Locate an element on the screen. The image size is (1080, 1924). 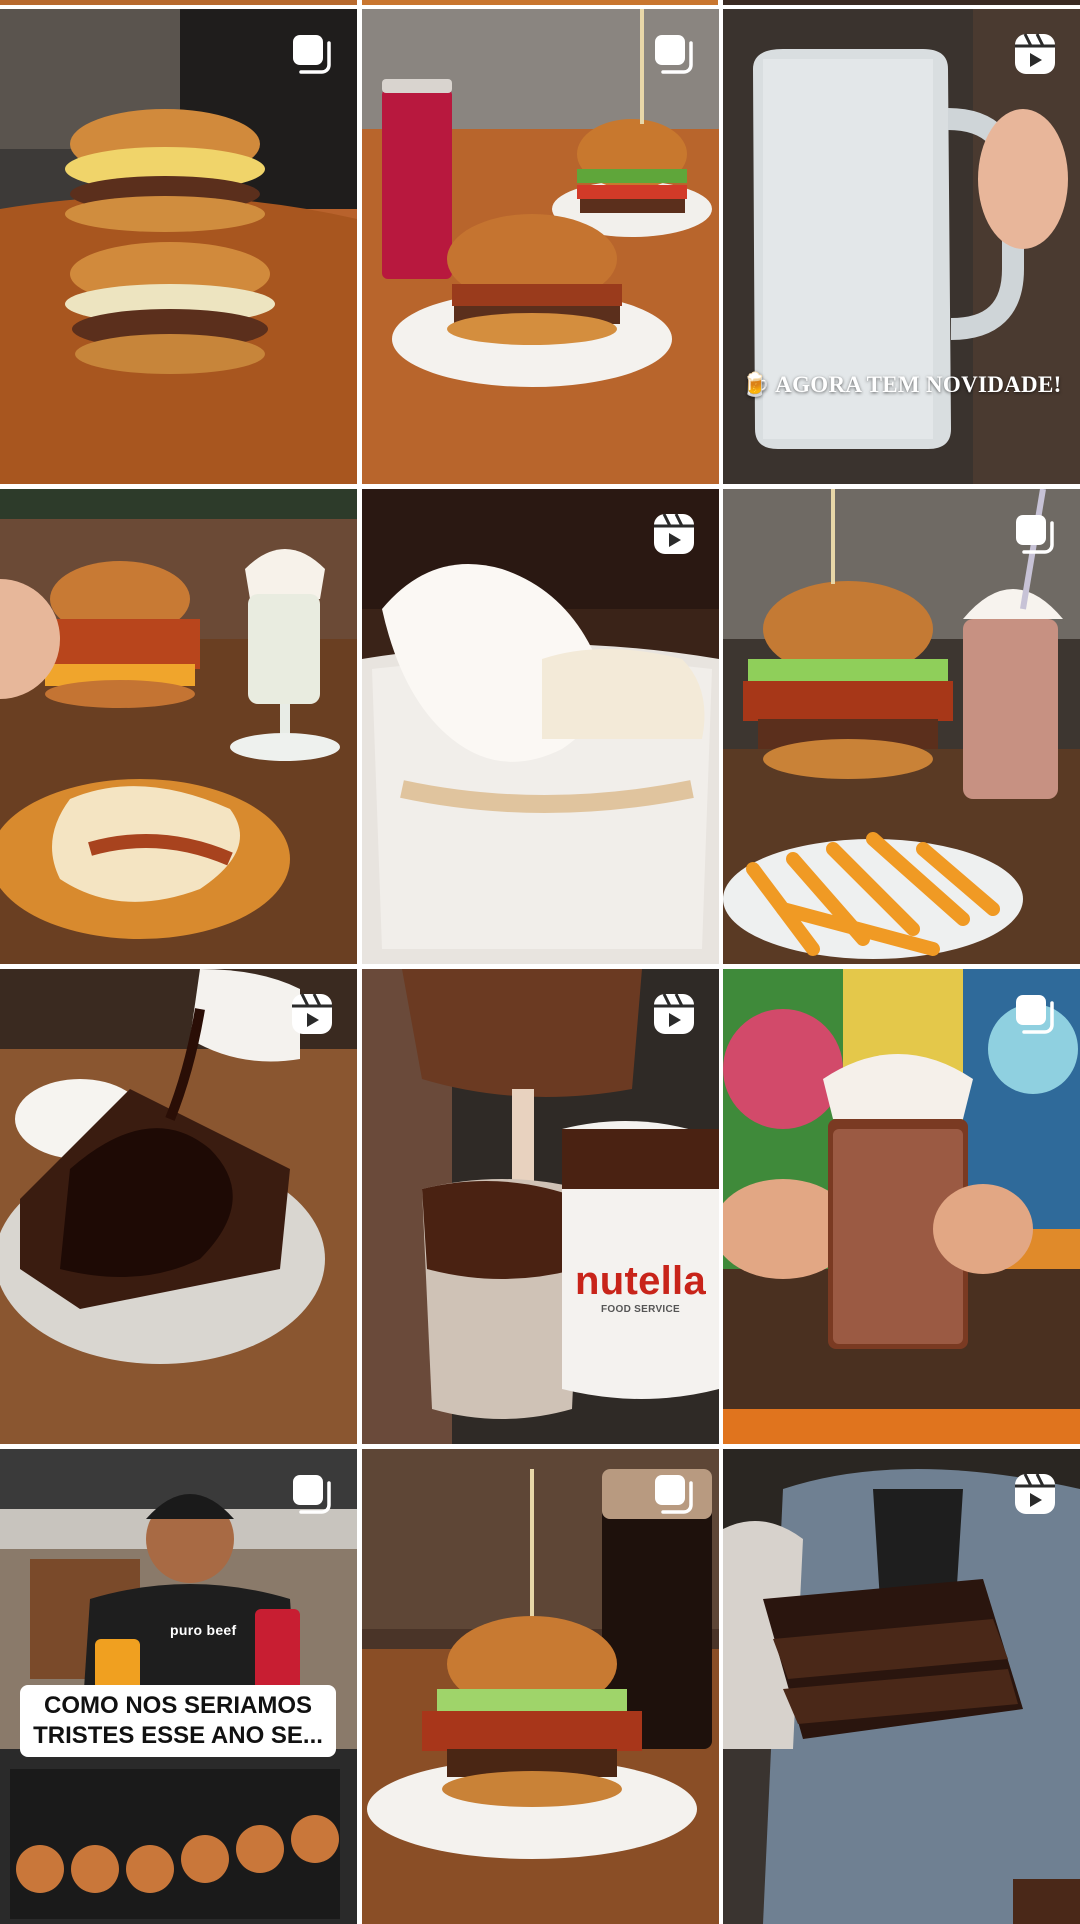
post-image-bacon-burger-fries is located at coordinates (901, 726).